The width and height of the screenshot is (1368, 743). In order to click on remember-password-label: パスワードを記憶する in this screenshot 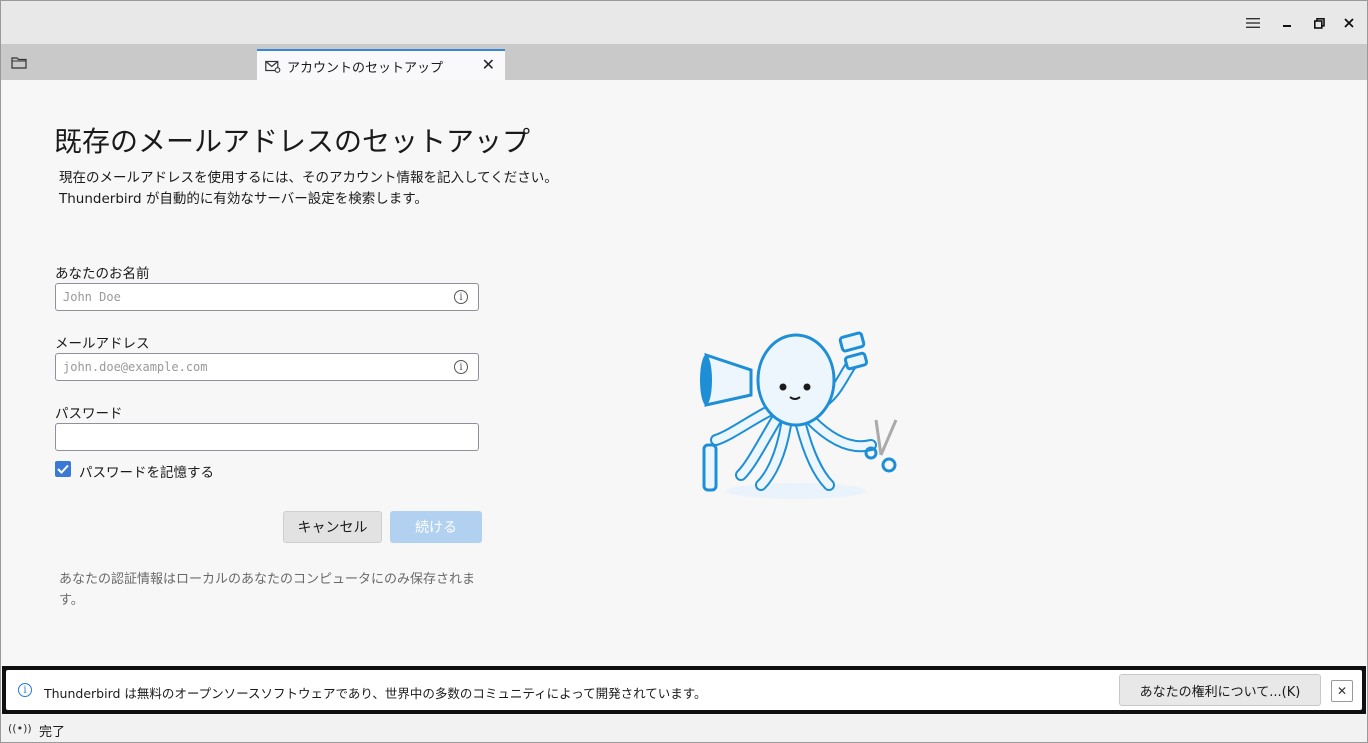, I will do `click(146, 471)`.